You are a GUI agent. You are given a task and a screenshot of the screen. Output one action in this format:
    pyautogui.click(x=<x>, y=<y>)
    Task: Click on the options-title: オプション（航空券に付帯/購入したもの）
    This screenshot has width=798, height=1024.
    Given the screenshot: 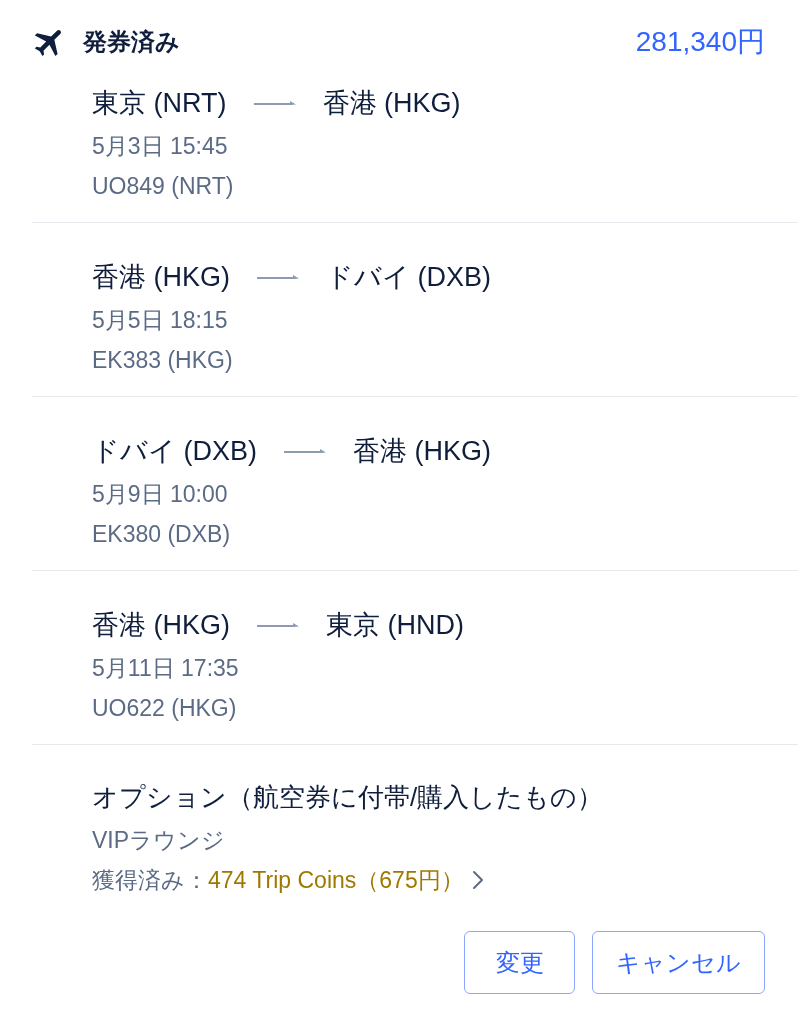 What is the action you would take?
    pyautogui.click(x=348, y=797)
    